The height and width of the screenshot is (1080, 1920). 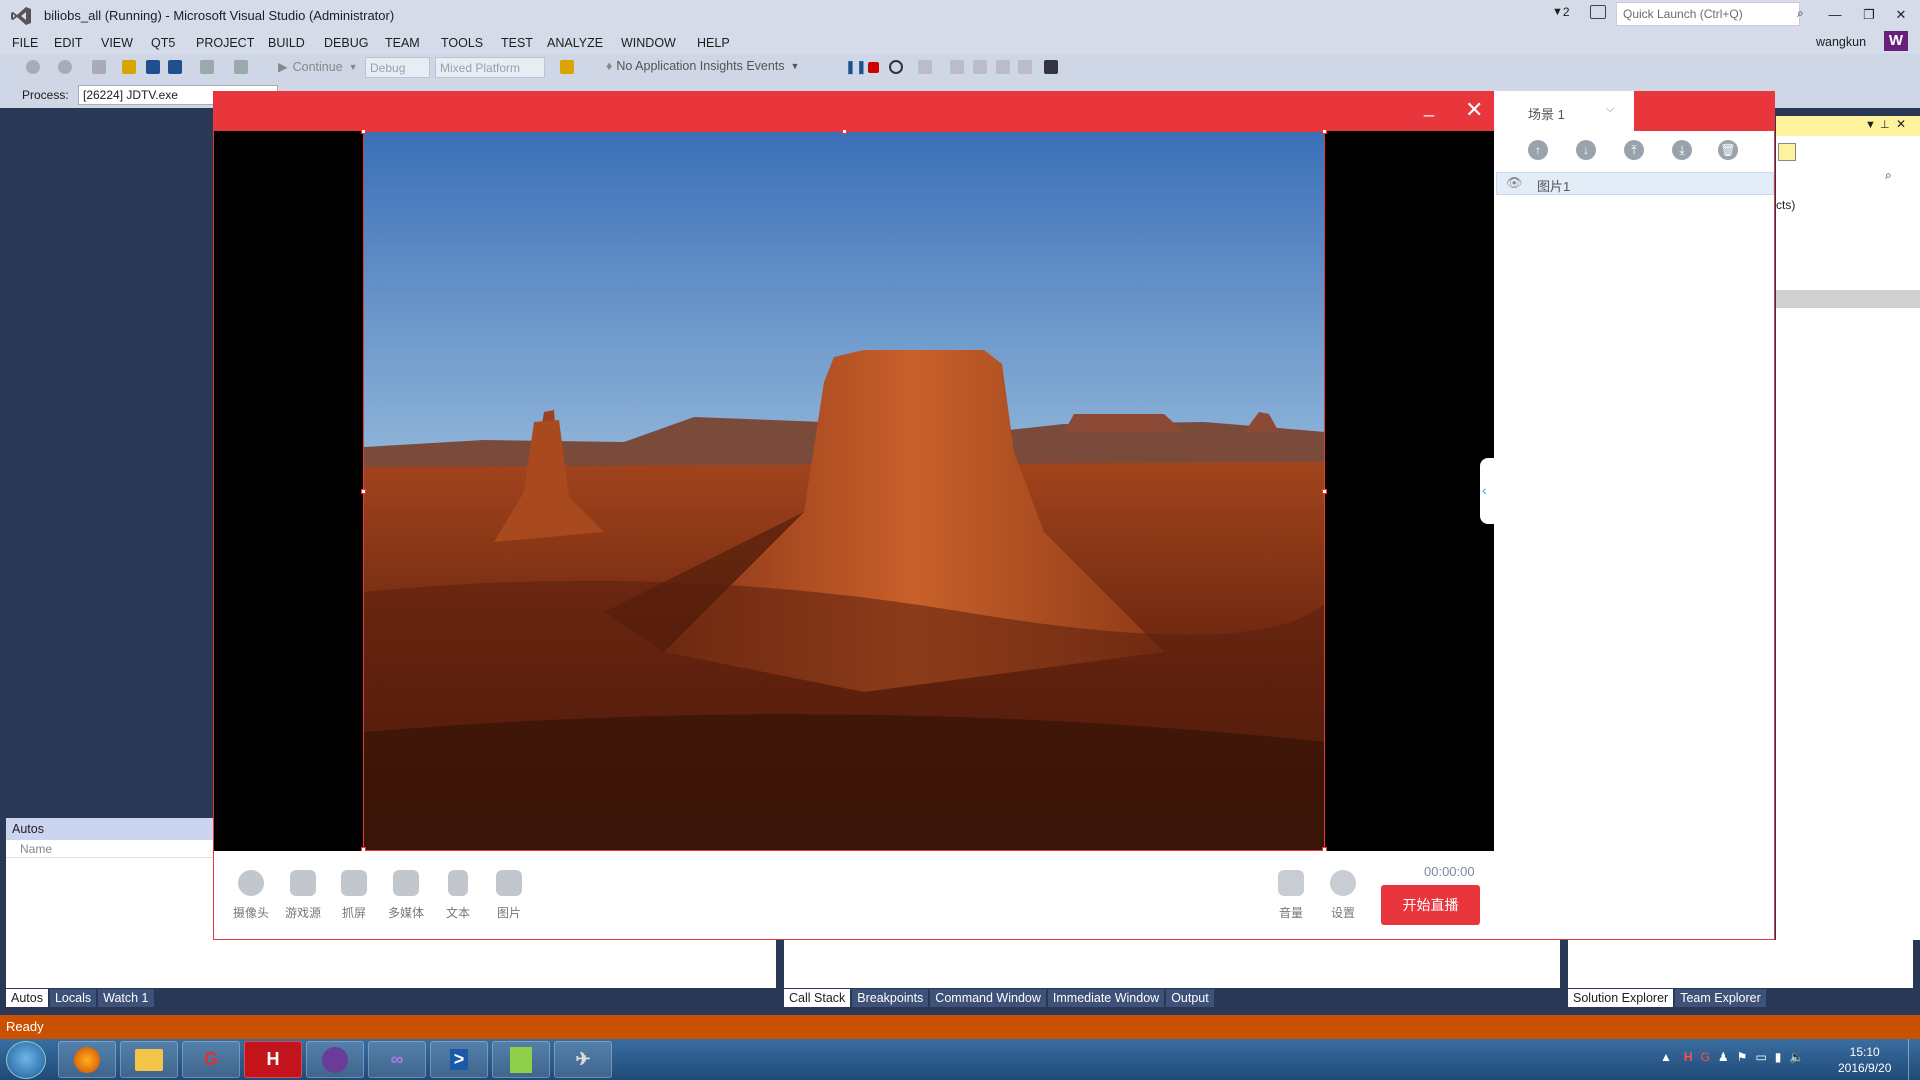 What do you see at coordinates (1835, 15) in the screenshot?
I see `minimize-button: —` at bounding box center [1835, 15].